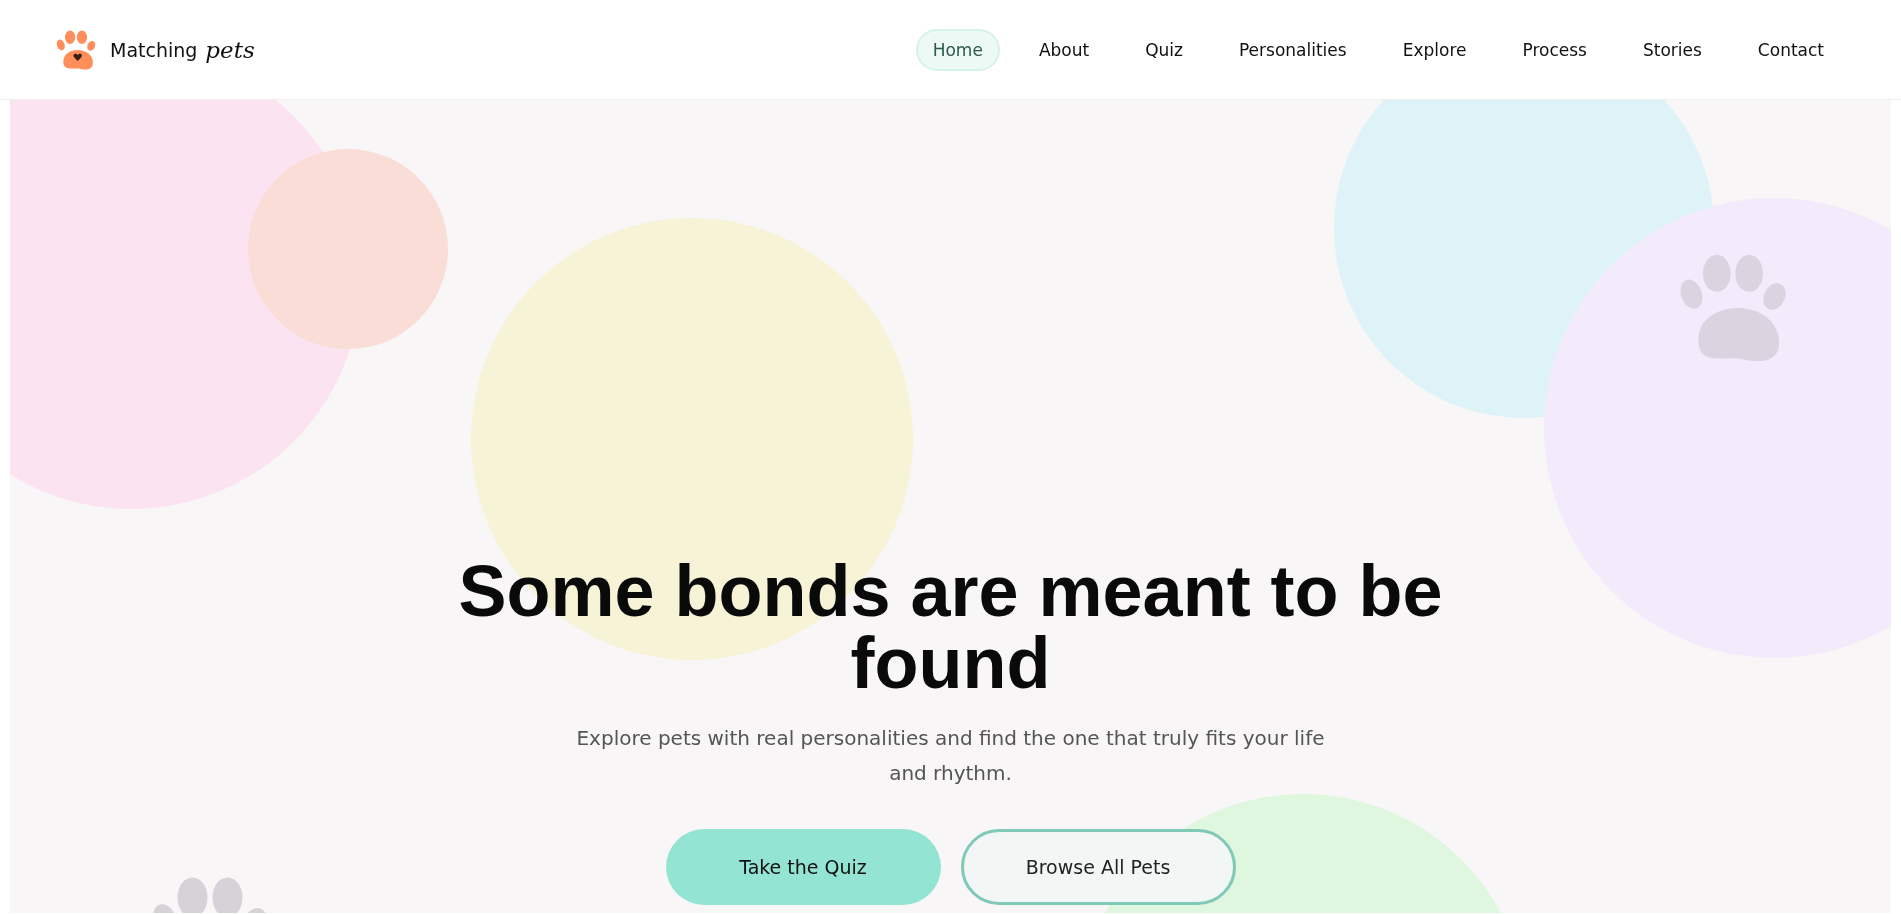 The height and width of the screenshot is (914, 1901). What do you see at coordinates (154, 49) in the screenshot?
I see `brand-name: Matching` at bounding box center [154, 49].